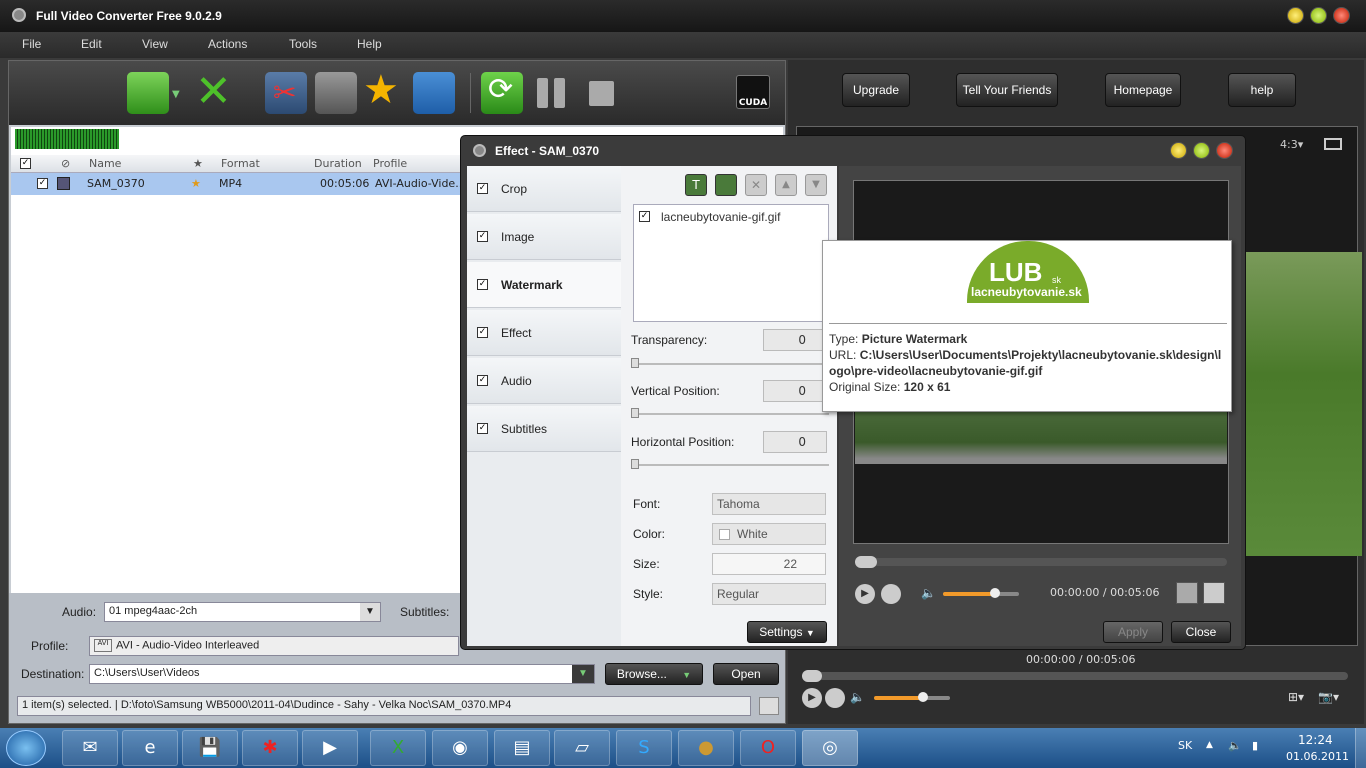 This screenshot has width=1366, height=768. Describe the element at coordinates (1235, 745) in the screenshot. I see `volume-tray-icon: 🔈` at that location.